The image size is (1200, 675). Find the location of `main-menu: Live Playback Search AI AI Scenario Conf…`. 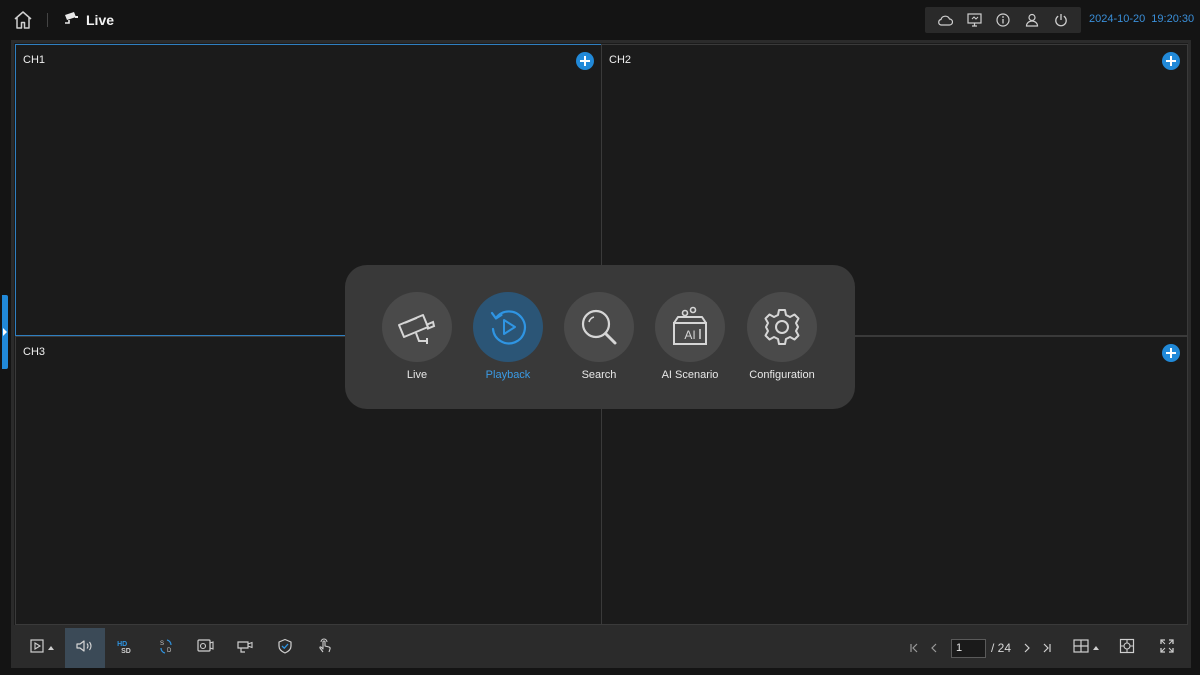

main-menu: Live Playback Search AI AI Scenario Conf… is located at coordinates (600, 337).